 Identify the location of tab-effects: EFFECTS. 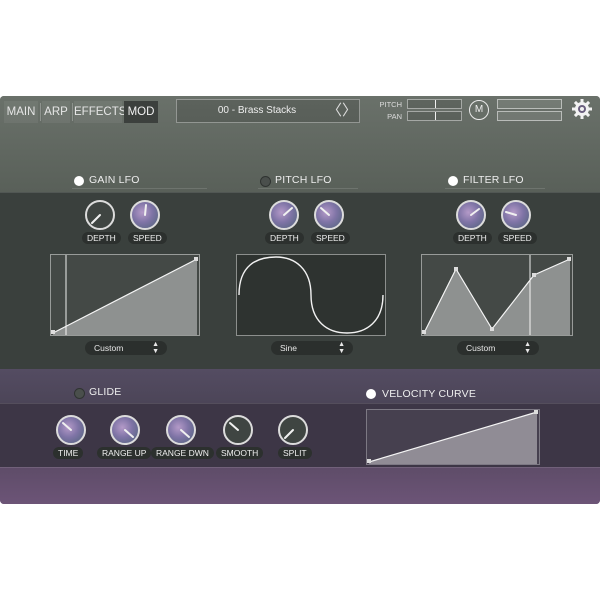
(100, 112).